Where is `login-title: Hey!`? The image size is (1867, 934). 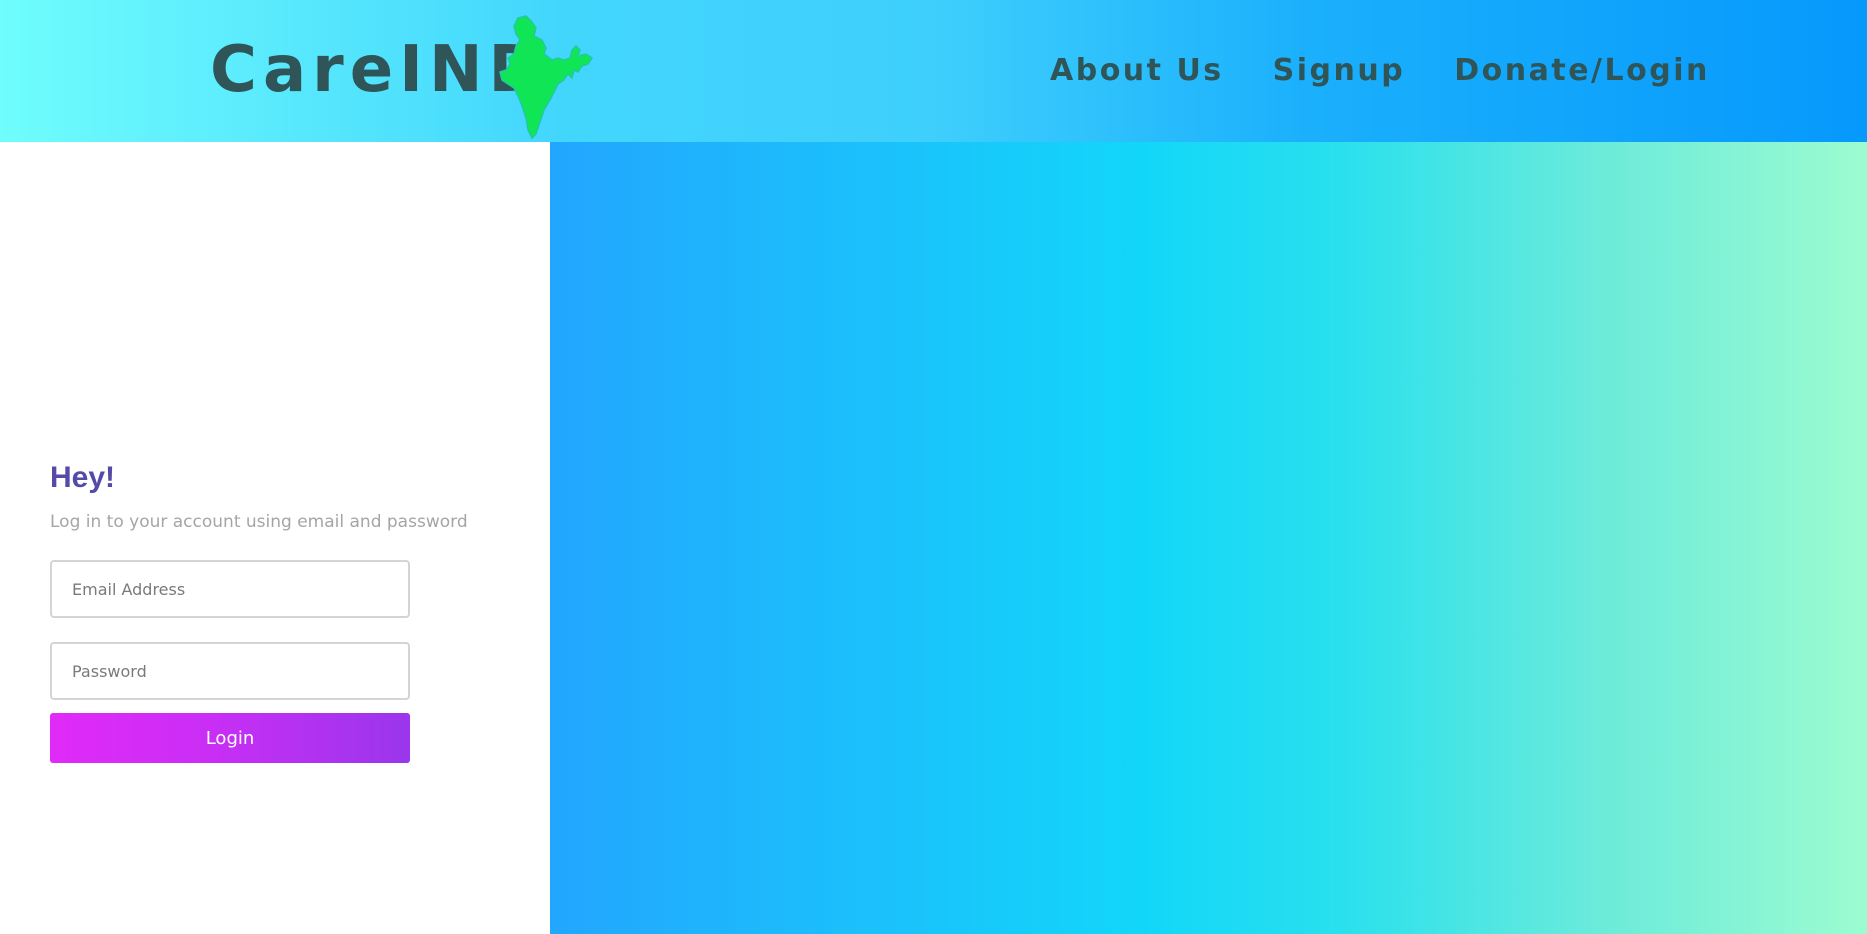
login-title: Hey! is located at coordinates (83, 477).